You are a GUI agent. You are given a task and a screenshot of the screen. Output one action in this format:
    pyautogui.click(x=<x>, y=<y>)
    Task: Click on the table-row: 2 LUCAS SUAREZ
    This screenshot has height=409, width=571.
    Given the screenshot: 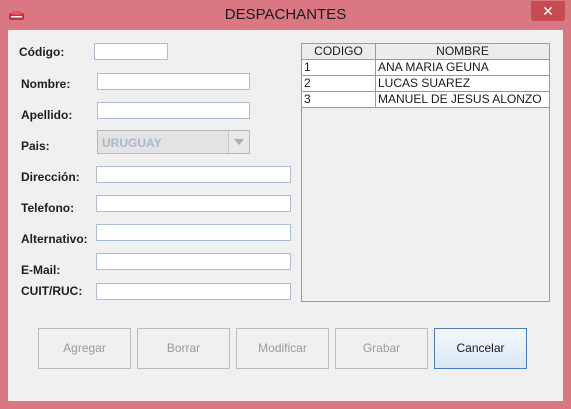 What is the action you would take?
    pyautogui.click(x=426, y=84)
    